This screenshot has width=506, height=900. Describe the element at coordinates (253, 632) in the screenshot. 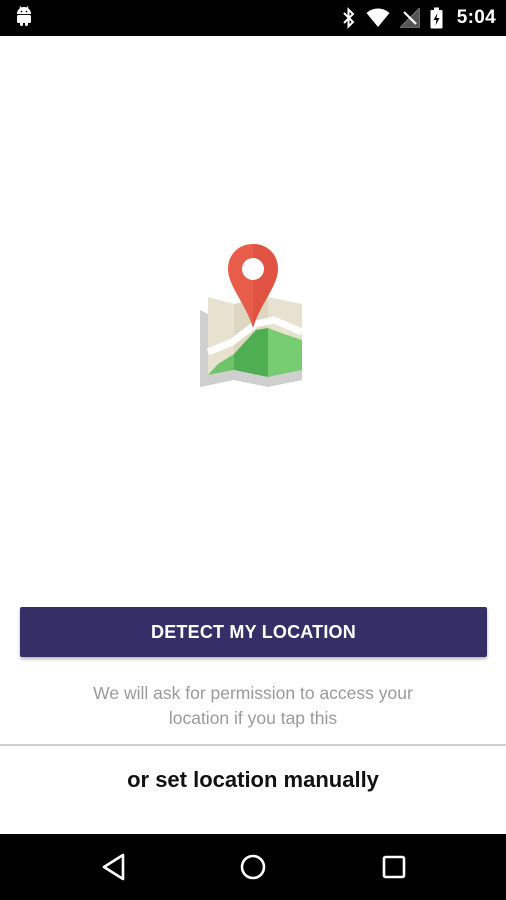

I see `detect-location-button: DETECT MY LOCATION` at that location.